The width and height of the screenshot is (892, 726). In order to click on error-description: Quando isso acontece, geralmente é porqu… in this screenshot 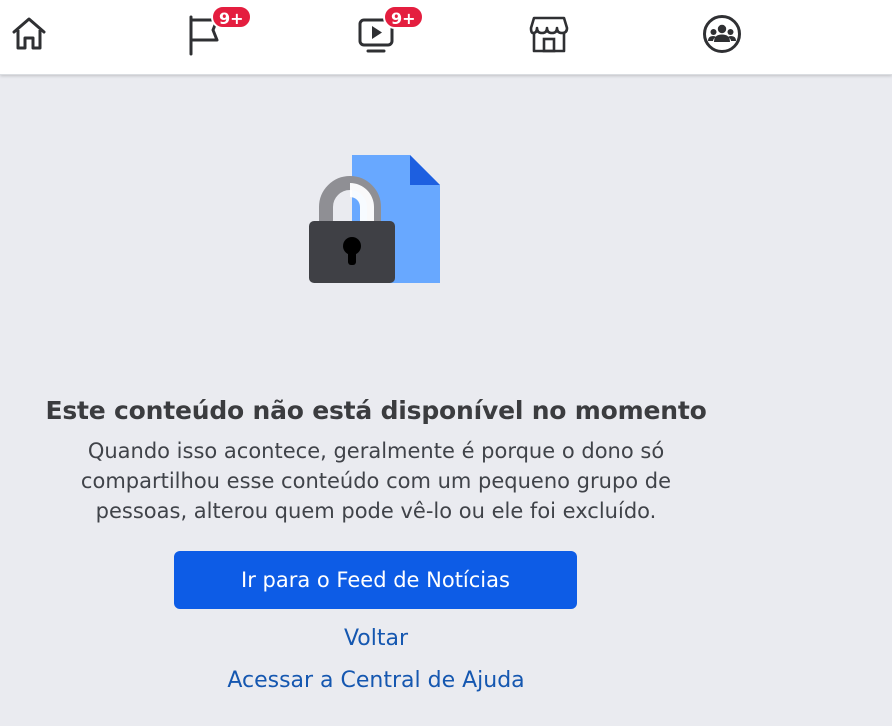, I will do `click(376, 481)`.